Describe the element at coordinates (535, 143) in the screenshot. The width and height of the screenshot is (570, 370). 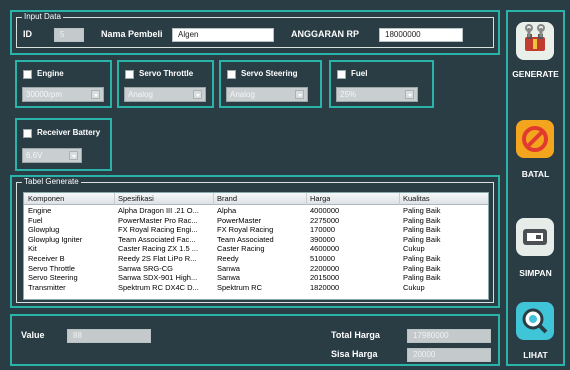
I see `batal-button: BATAL` at that location.